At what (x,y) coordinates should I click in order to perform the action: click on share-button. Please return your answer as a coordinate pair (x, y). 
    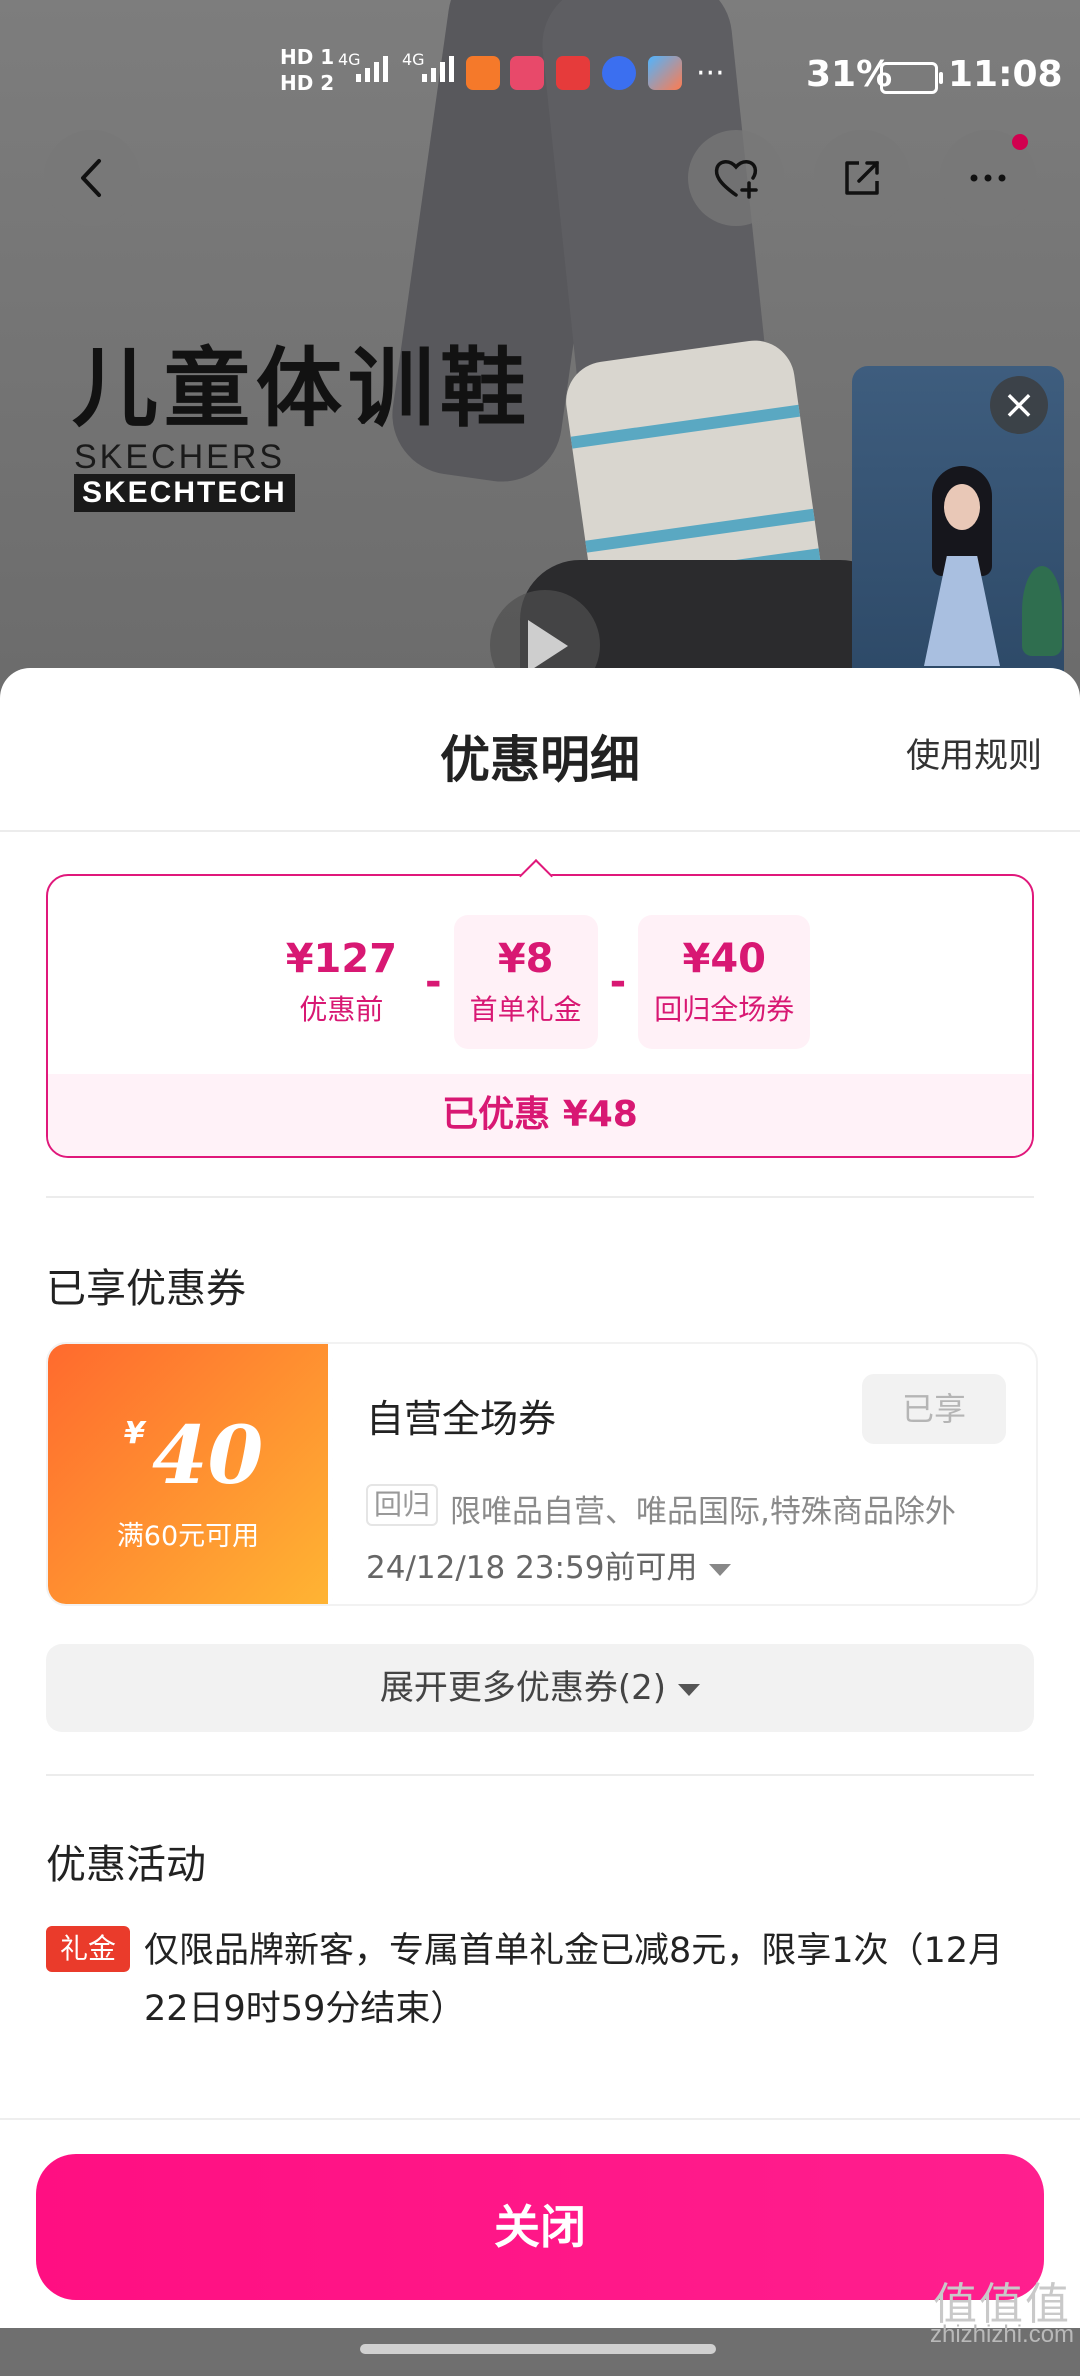
    Looking at the image, I should click on (862, 178).